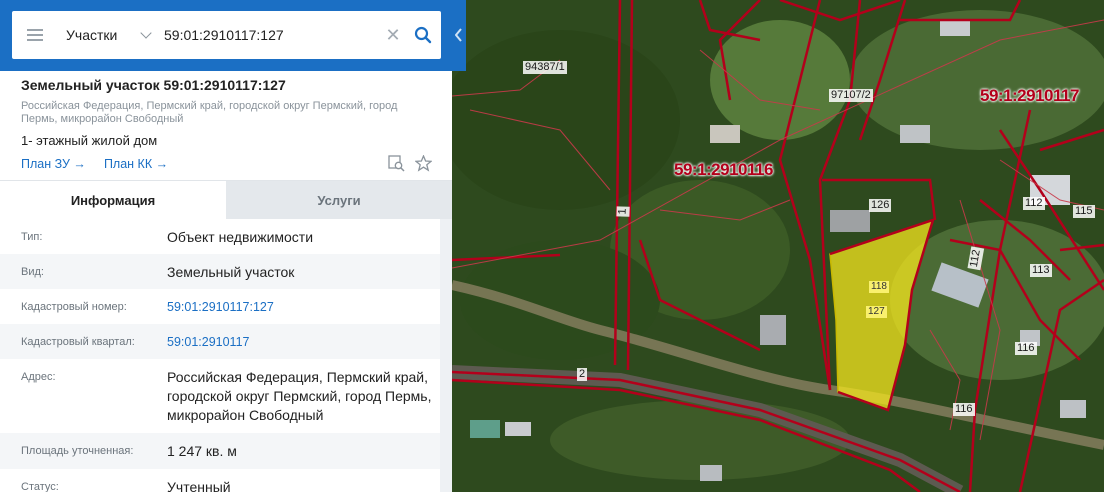 The image size is (1104, 492). What do you see at coordinates (393, 35) in the screenshot?
I see `clear-icon: ✕` at bounding box center [393, 35].